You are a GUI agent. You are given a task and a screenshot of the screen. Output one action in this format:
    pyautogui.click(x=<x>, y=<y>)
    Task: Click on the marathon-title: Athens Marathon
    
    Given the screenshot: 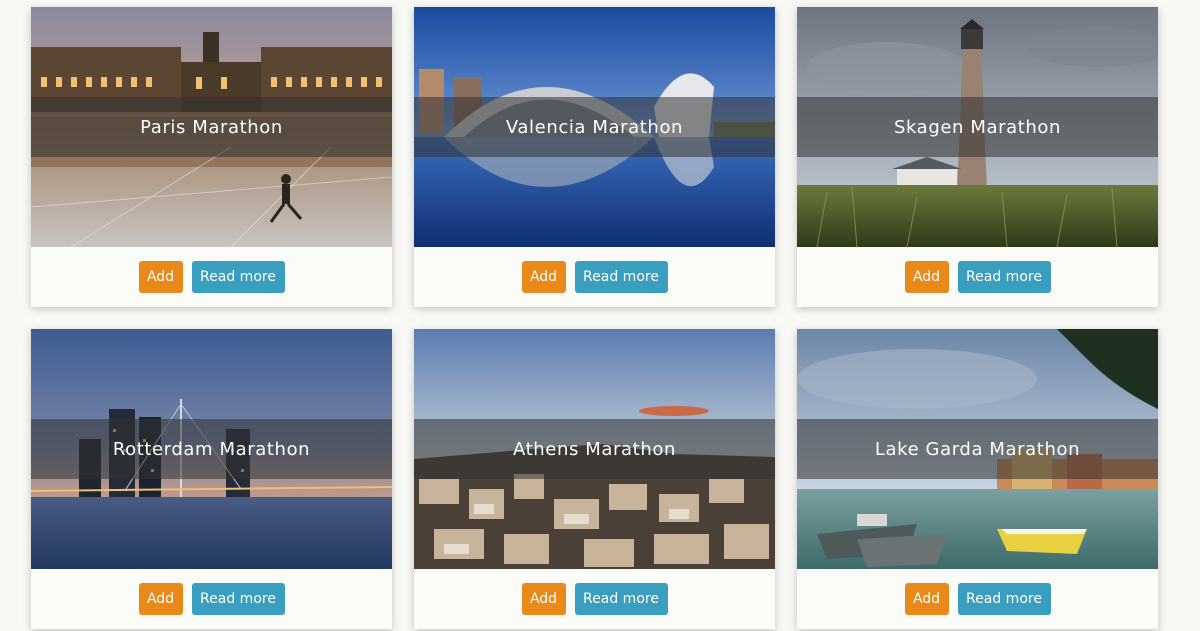 What is the action you would take?
    pyautogui.click(x=594, y=449)
    